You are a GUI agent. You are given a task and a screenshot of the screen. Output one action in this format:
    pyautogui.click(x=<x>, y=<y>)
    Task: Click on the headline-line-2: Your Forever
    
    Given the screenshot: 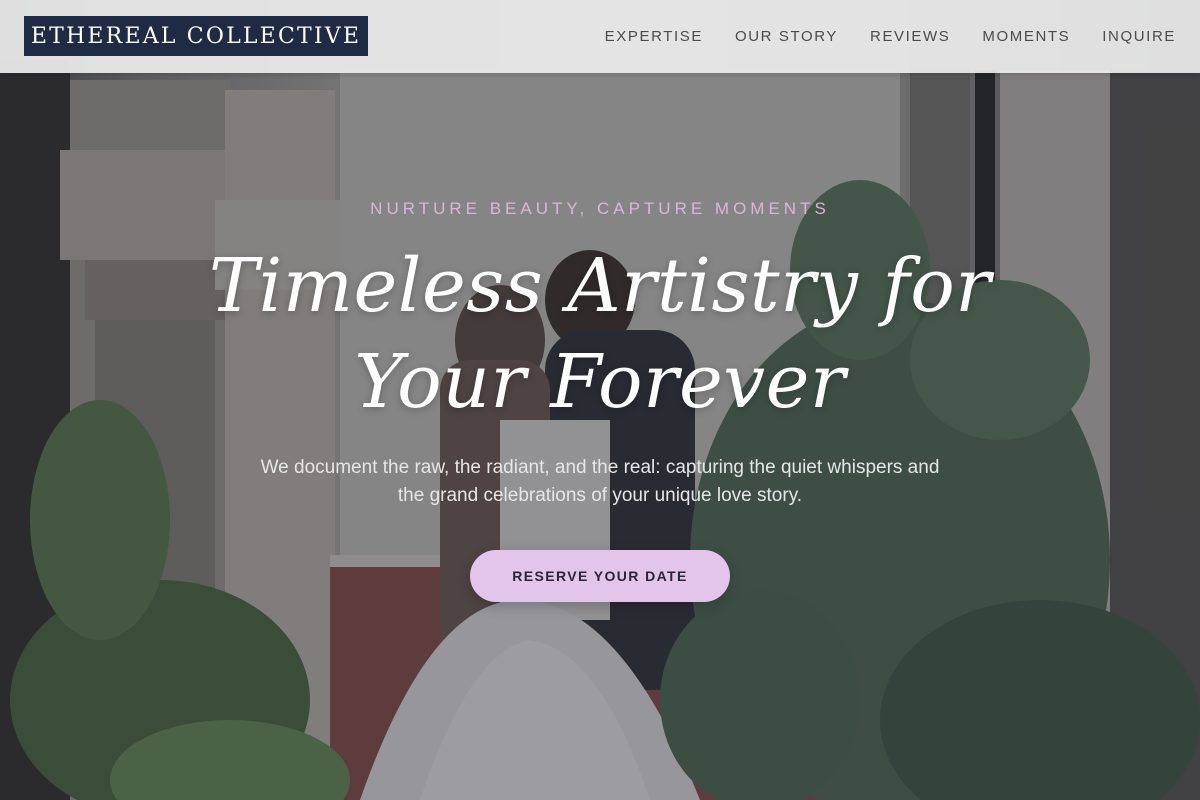 What is the action you would take?
    pyautogui.click(x=600, y=382)
    